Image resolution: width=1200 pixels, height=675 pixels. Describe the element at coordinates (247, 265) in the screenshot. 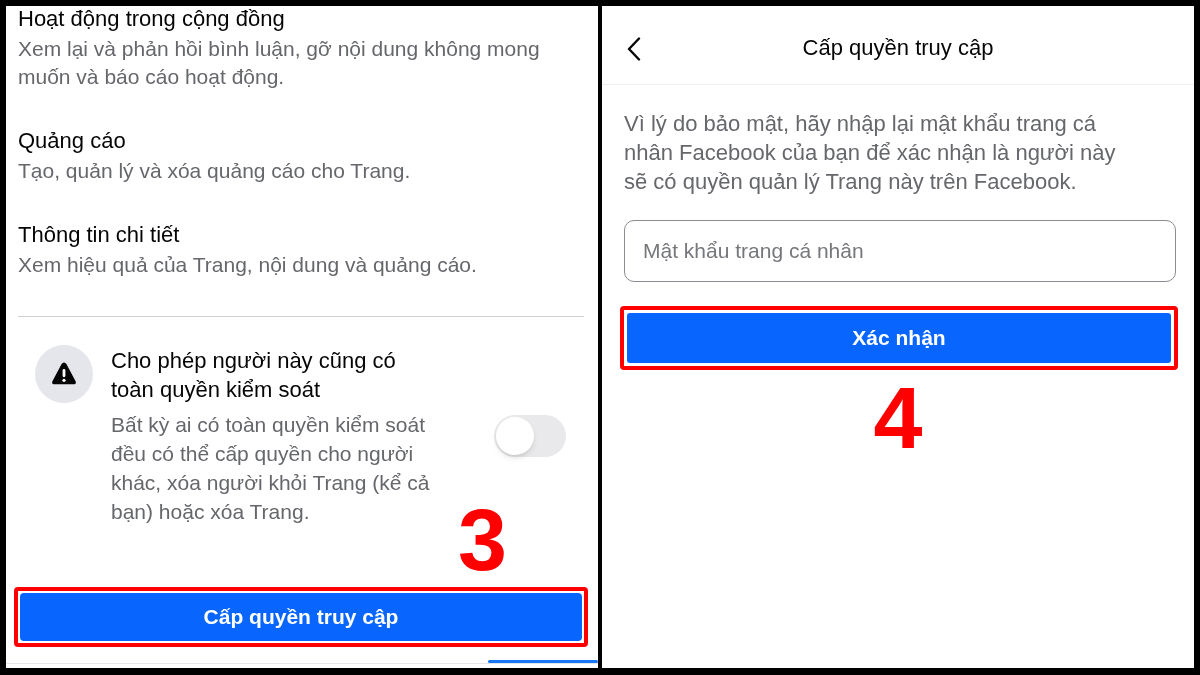

I see `setting-description: Xem hiệu quả của Trang, nội dung và quảng cáo.` at that location.